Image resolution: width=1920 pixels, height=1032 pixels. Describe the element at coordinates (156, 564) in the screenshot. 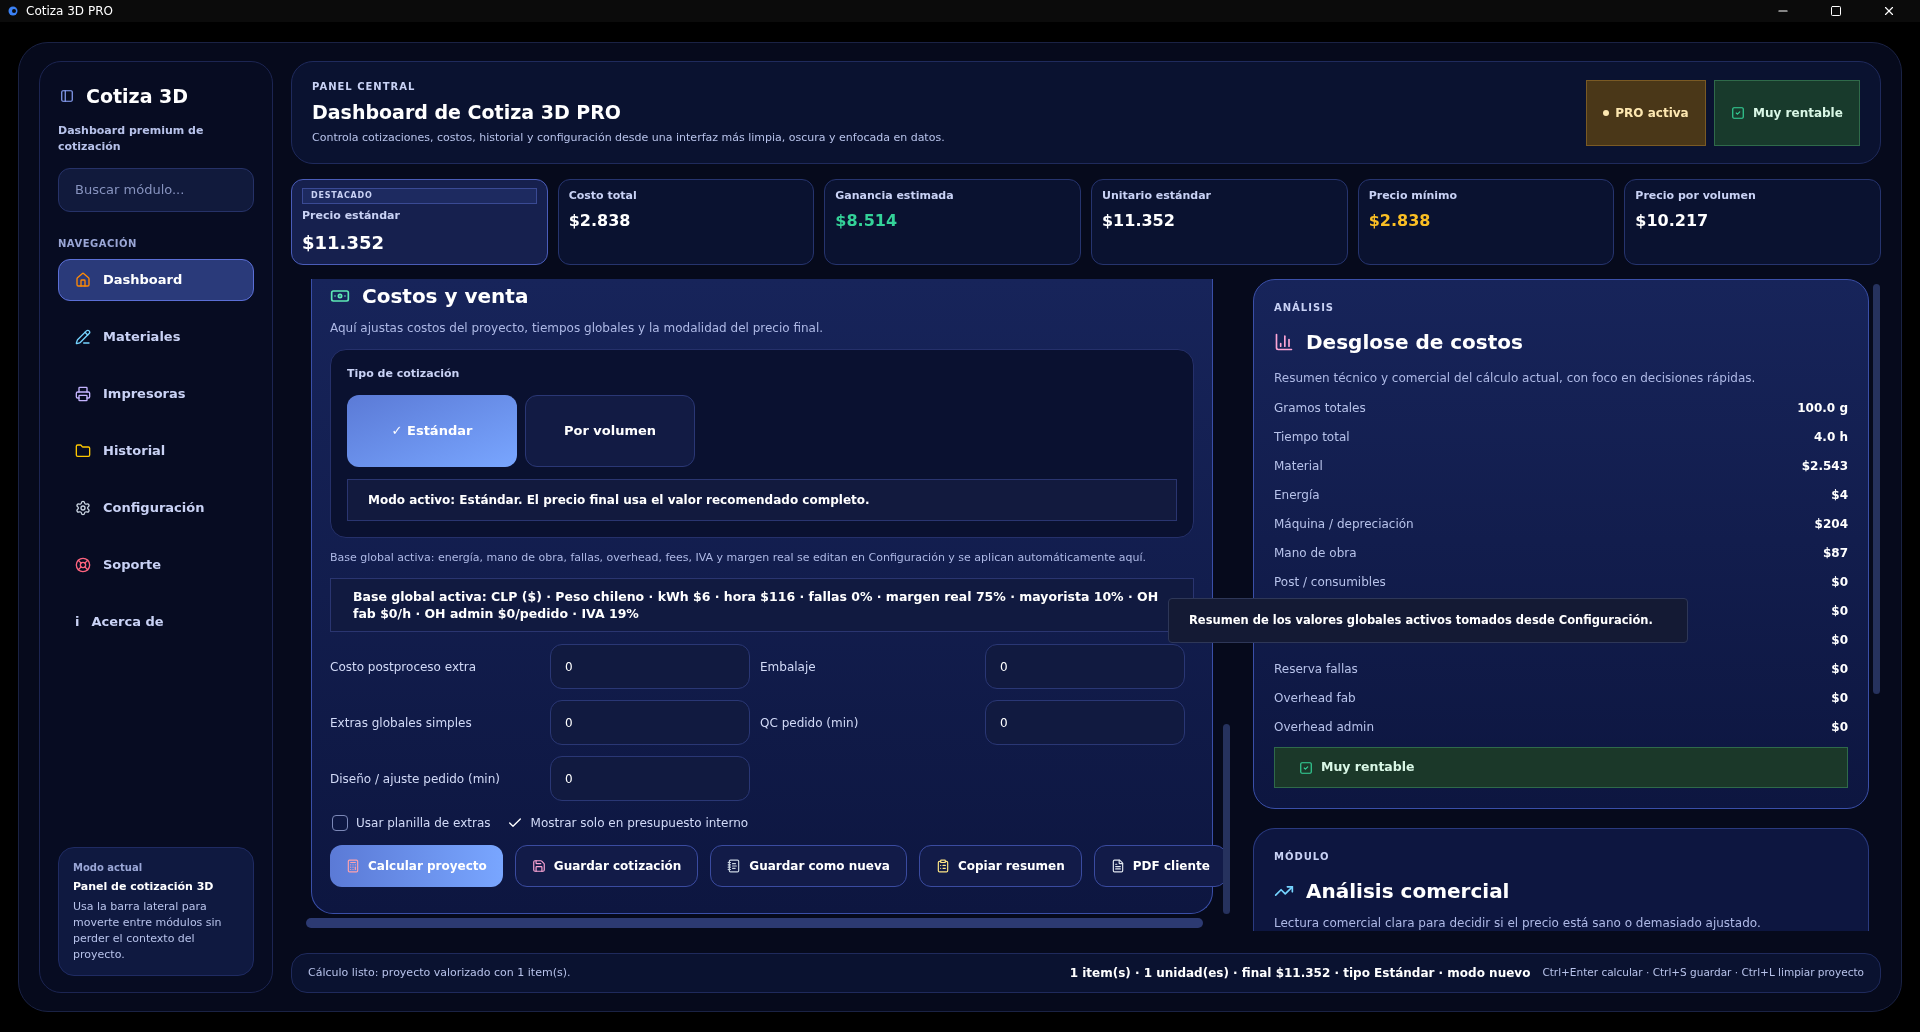

I see `sidebar-item: Soporte` at that location.